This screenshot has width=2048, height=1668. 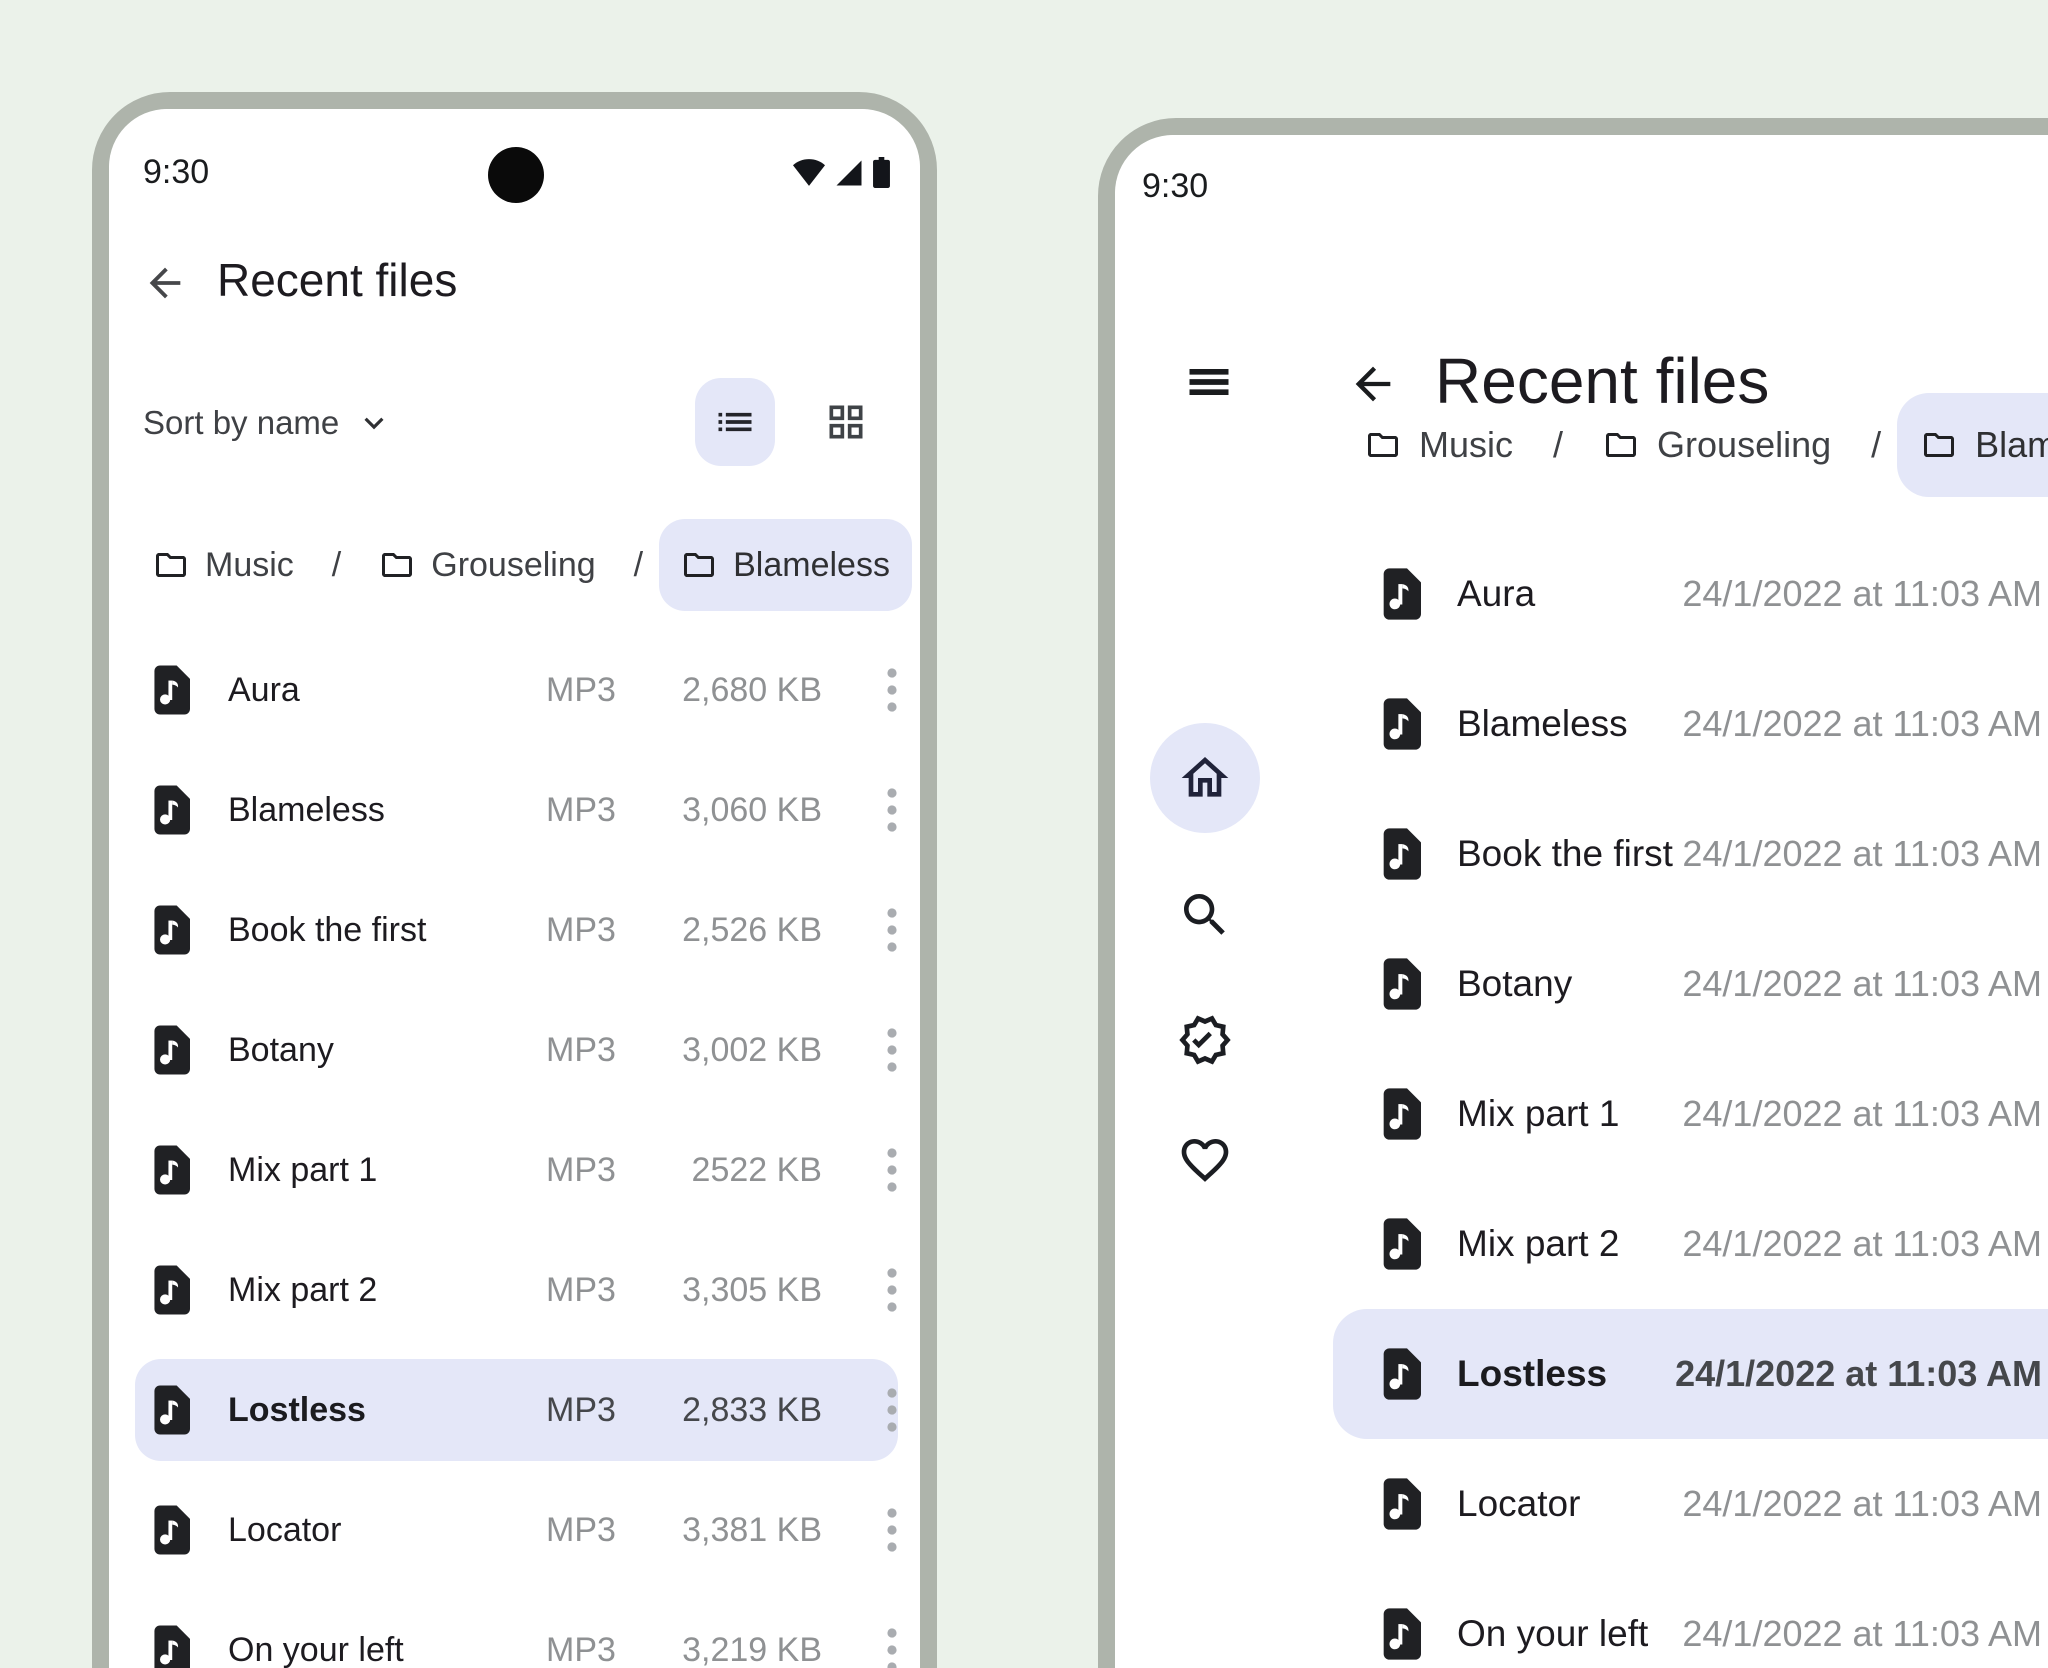 What do you see at coordinates (752, 689) in the screenshot?
I see `file-size: 2,680 KB` at bounding box center [752, 689].